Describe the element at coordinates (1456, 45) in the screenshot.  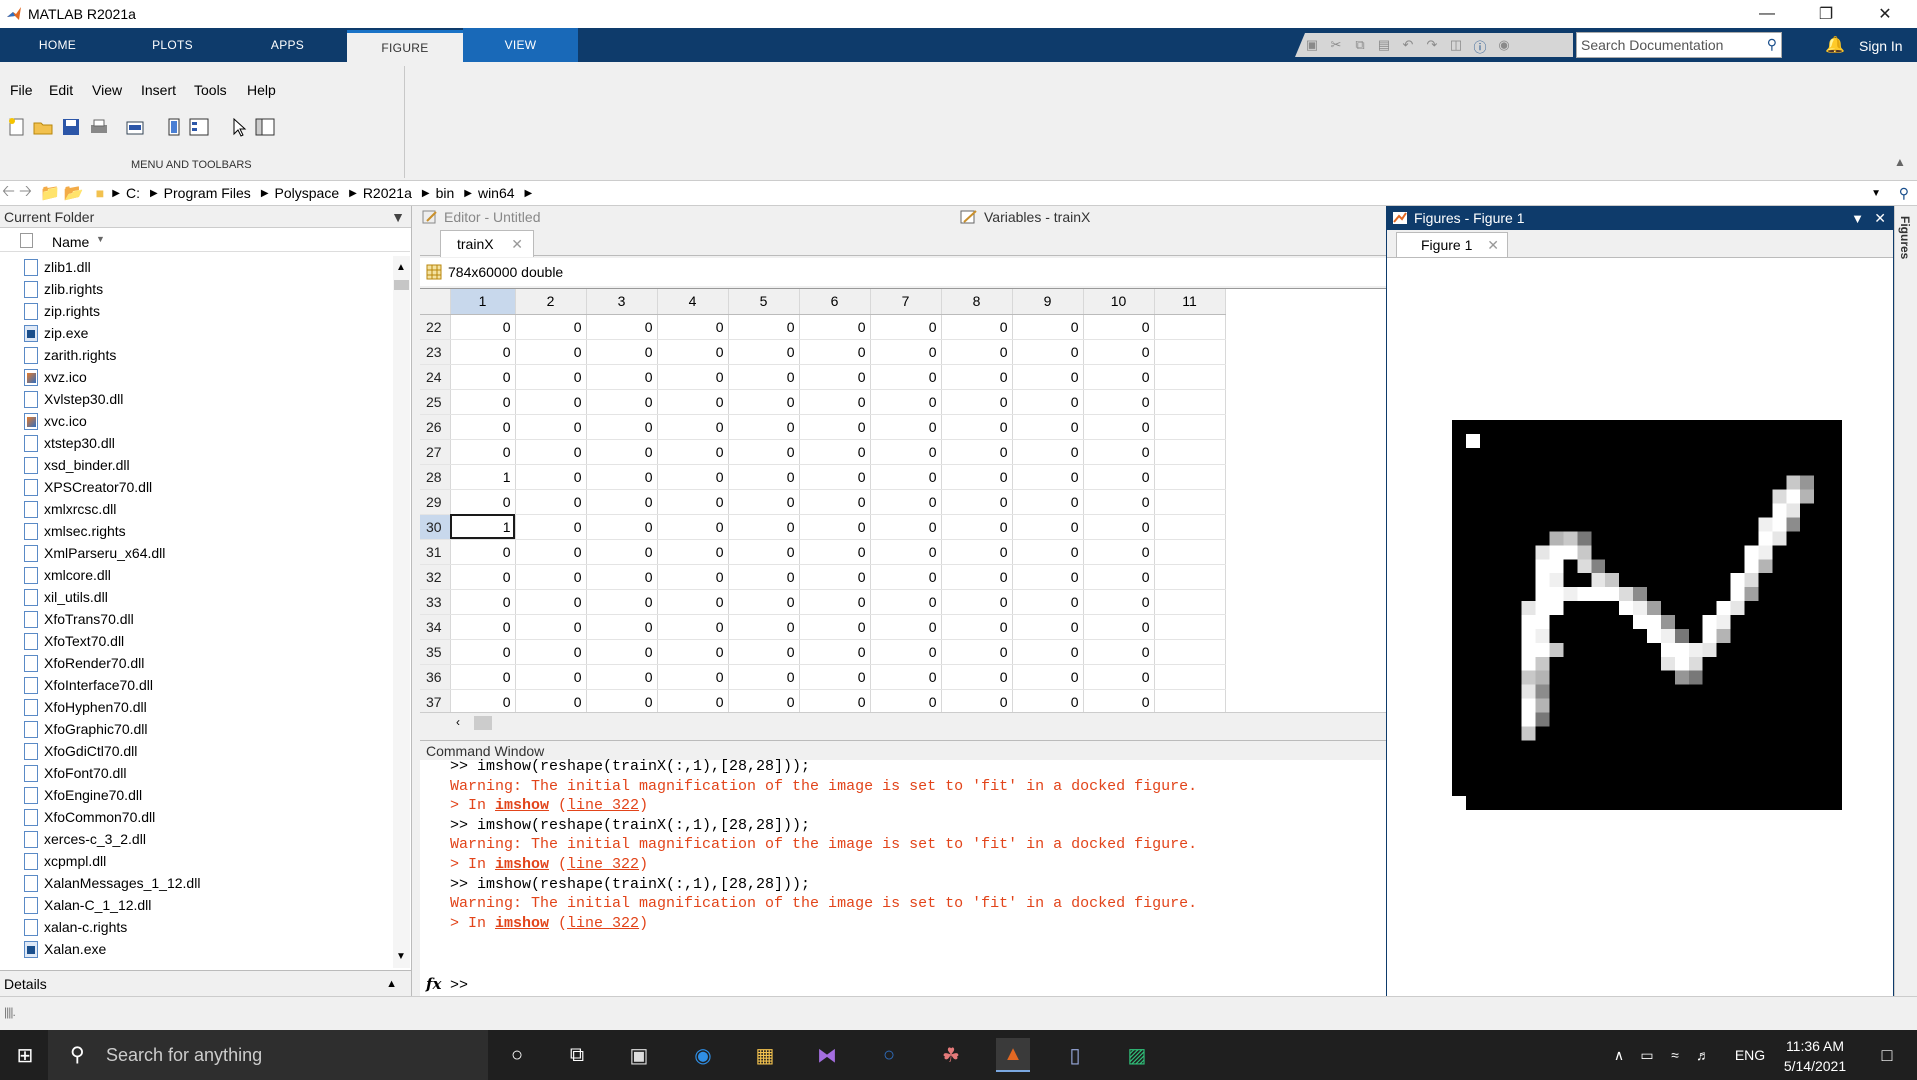
I see `switch-windows-icon: ◫` at that location.